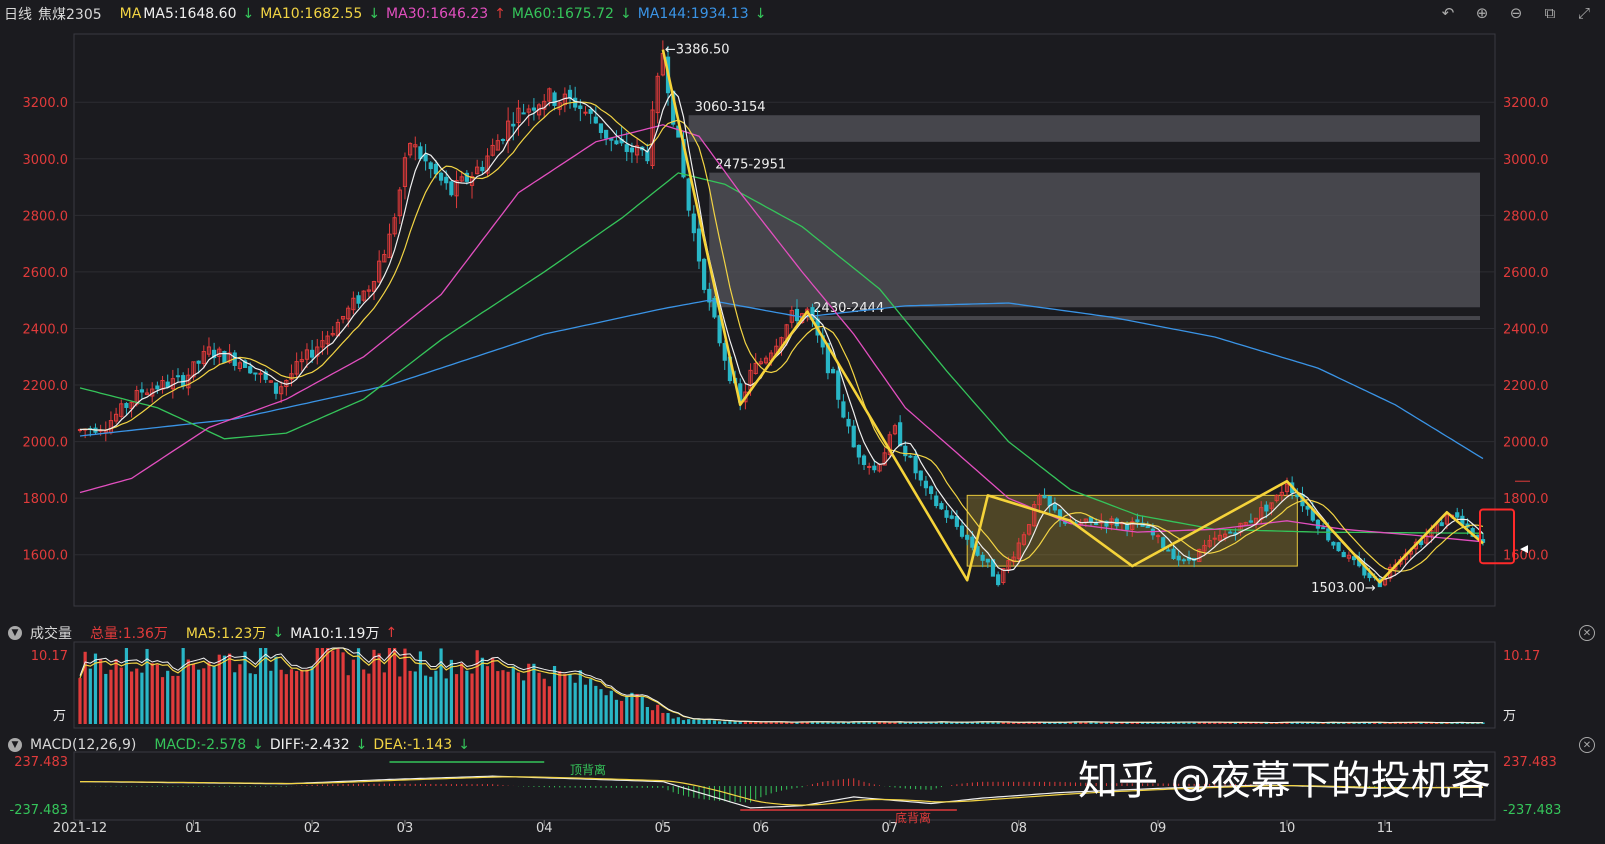  What do you see at coordinates (750, 165) in the screenshot?
I see `zone-label: 2475-2951` at bounding box center [750, 165].